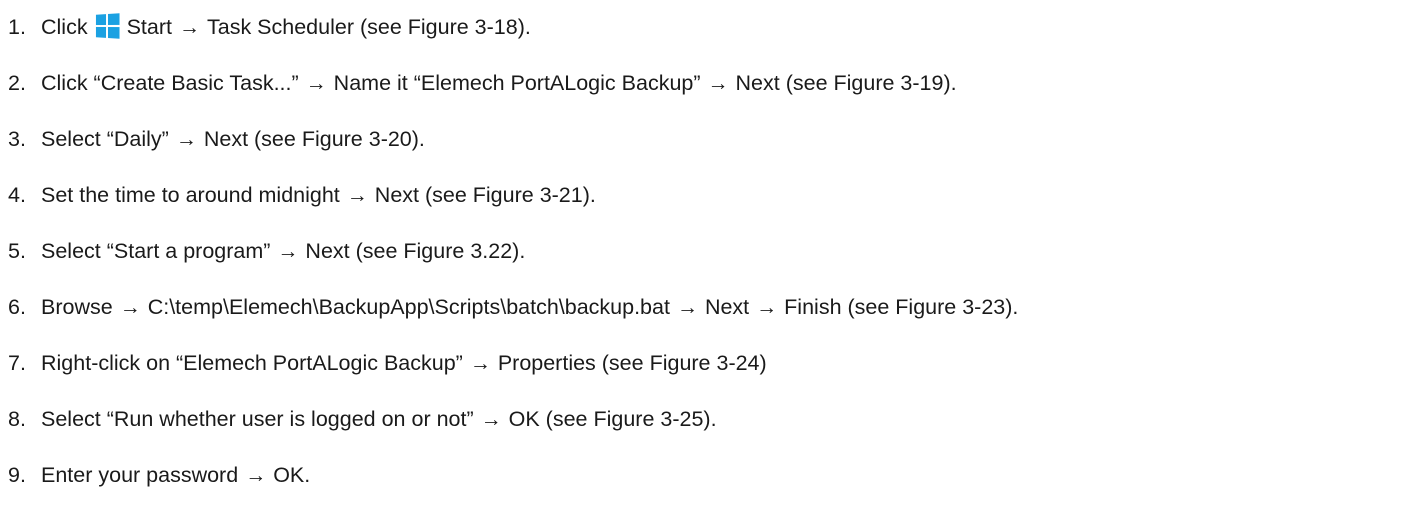 The image size is (1401, 512). I want to click on step-number: 2., so click(17, 83).